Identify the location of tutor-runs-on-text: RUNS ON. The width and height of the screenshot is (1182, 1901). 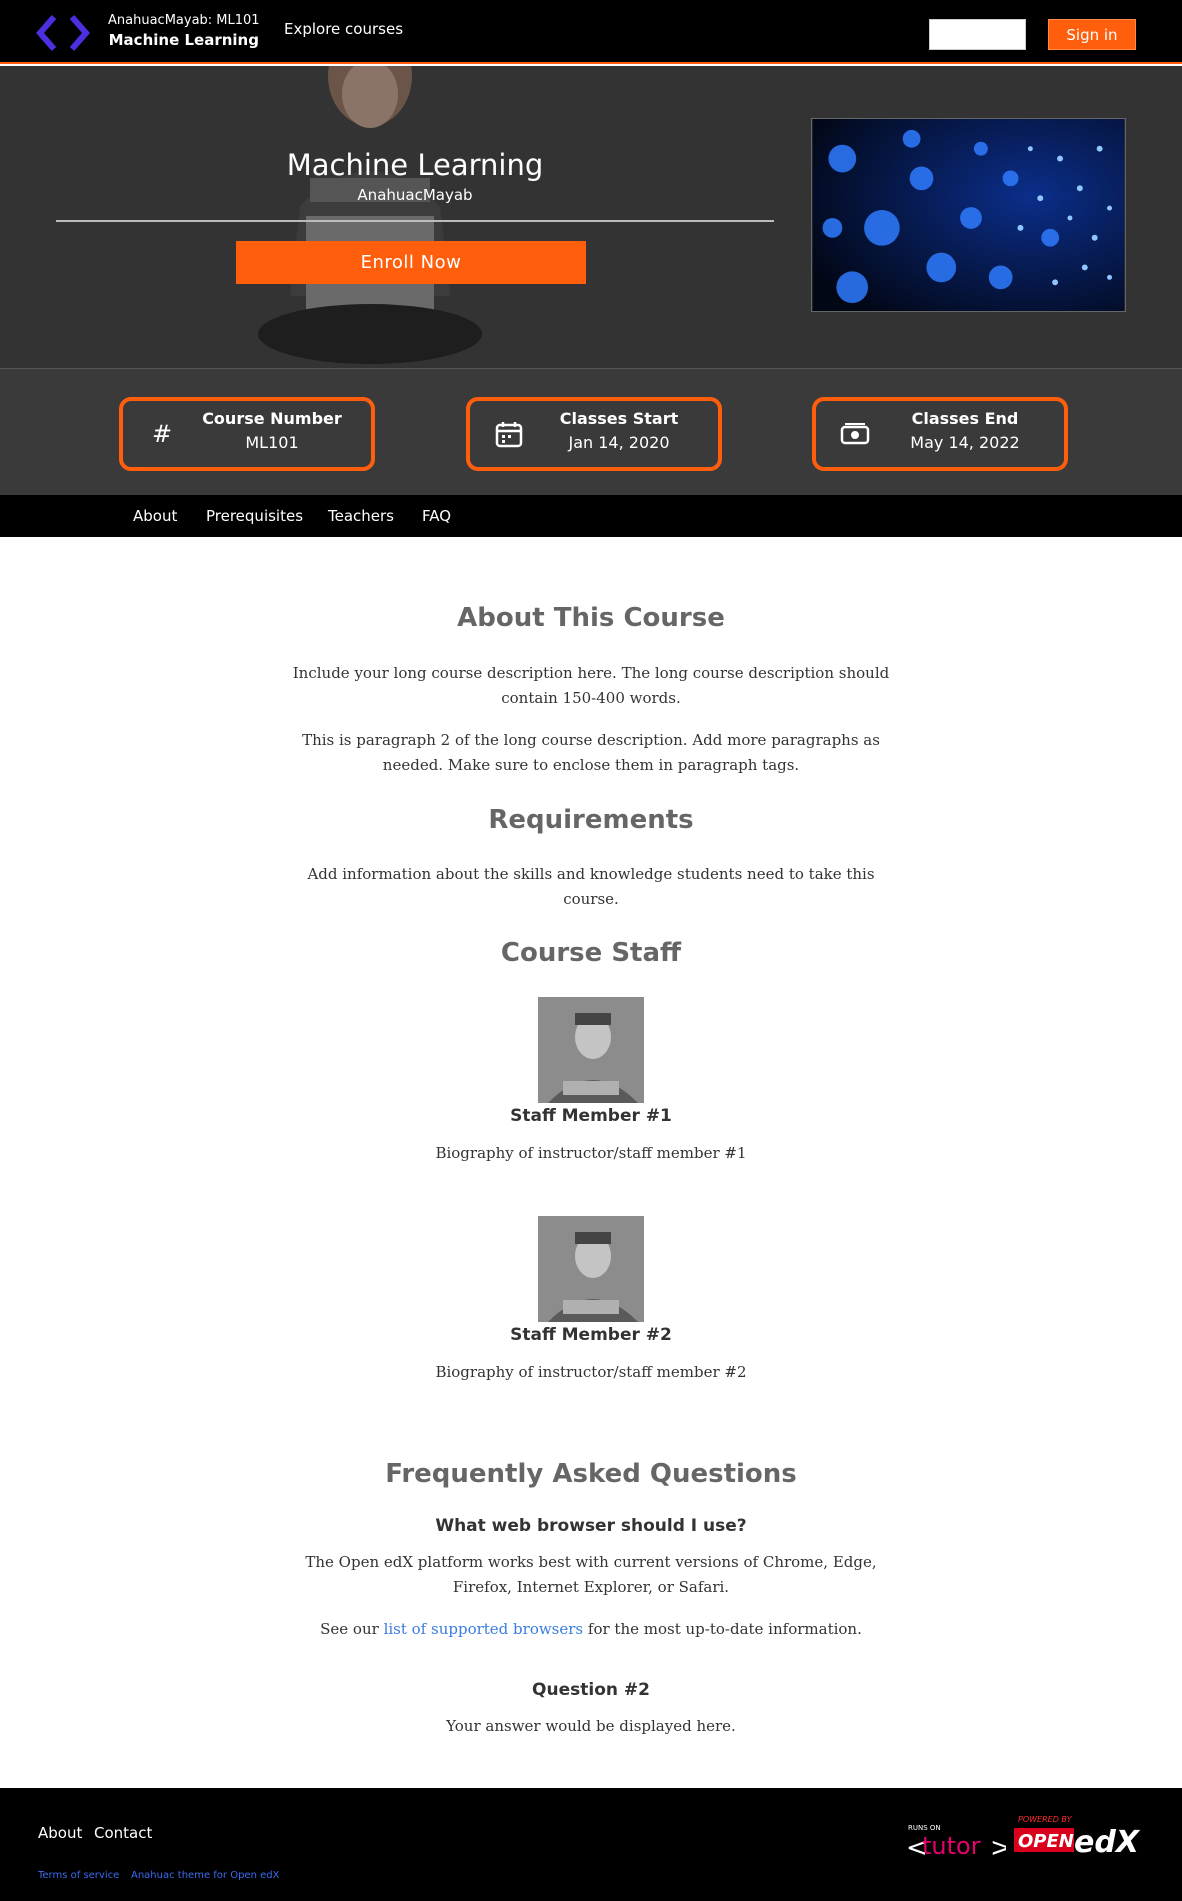
(924, 1828).